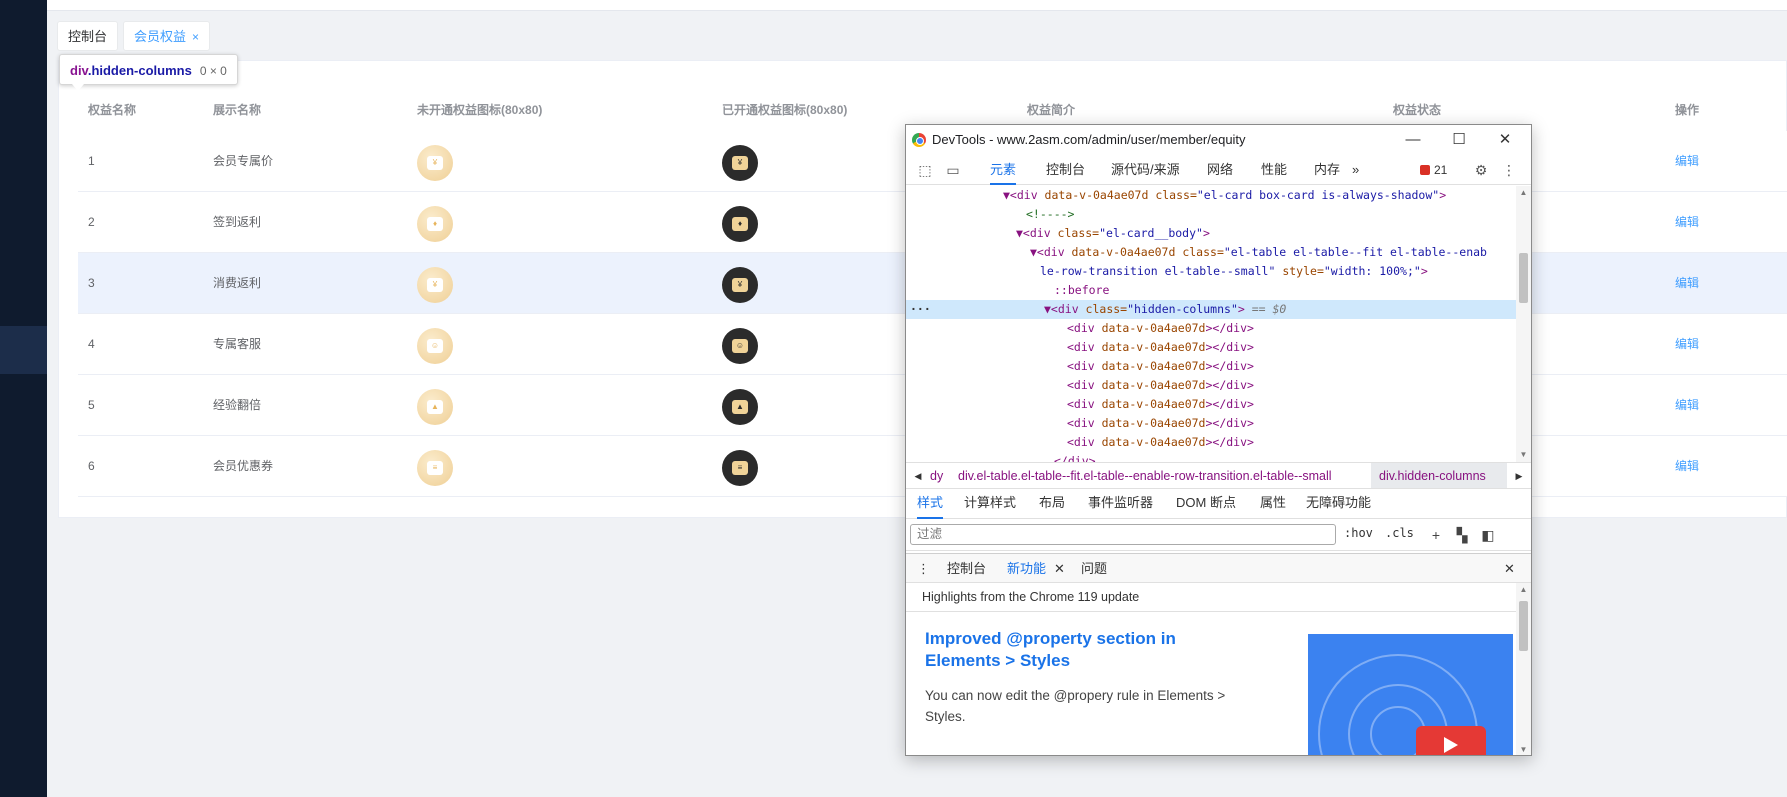 This screenshot has height=797, width=1787. What do you see at coordinates (1123, 534) in the screenshot?
I see `filter-input: 过滤` at bounding box center [1123, 534].